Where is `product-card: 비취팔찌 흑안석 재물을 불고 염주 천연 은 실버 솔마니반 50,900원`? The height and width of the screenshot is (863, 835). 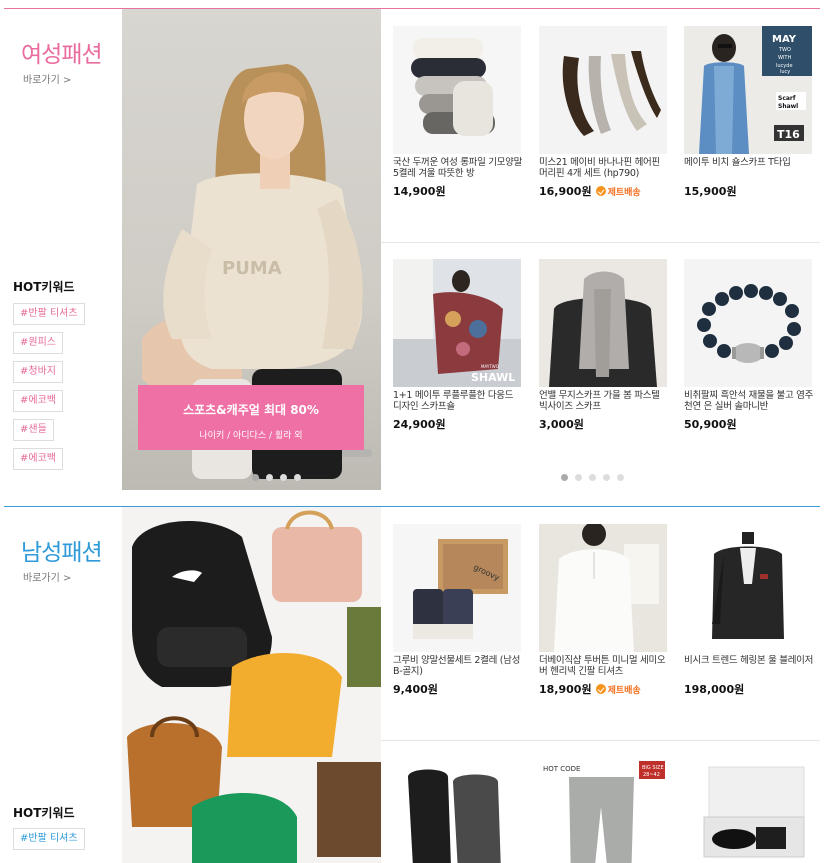 product-card: 비취팔찌 흑안석 재물을 불고 염주 천연 은 실버 솔마니반 50,900원 is located at coordinates (749, 345).